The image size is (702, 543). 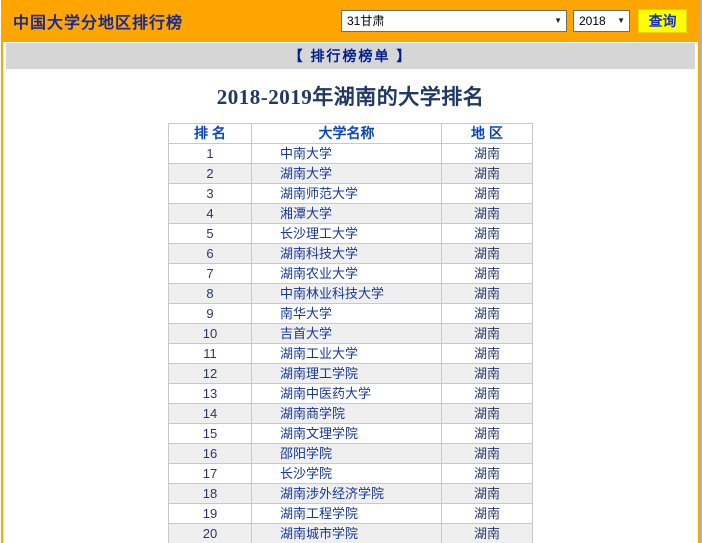 I want to click on ranking-list-link: 【 排行榜榜单 】, so click(x=351, y=56).